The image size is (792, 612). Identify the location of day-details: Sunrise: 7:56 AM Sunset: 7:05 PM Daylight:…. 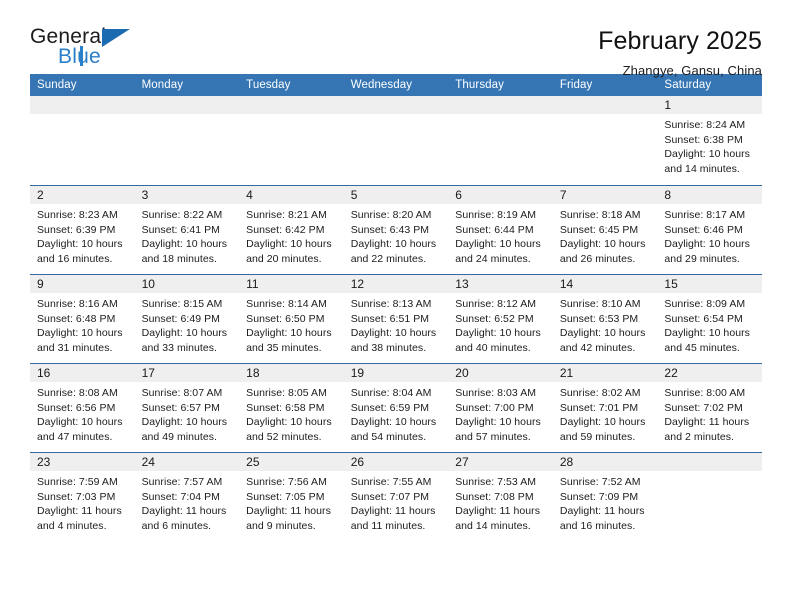
(291, 502).